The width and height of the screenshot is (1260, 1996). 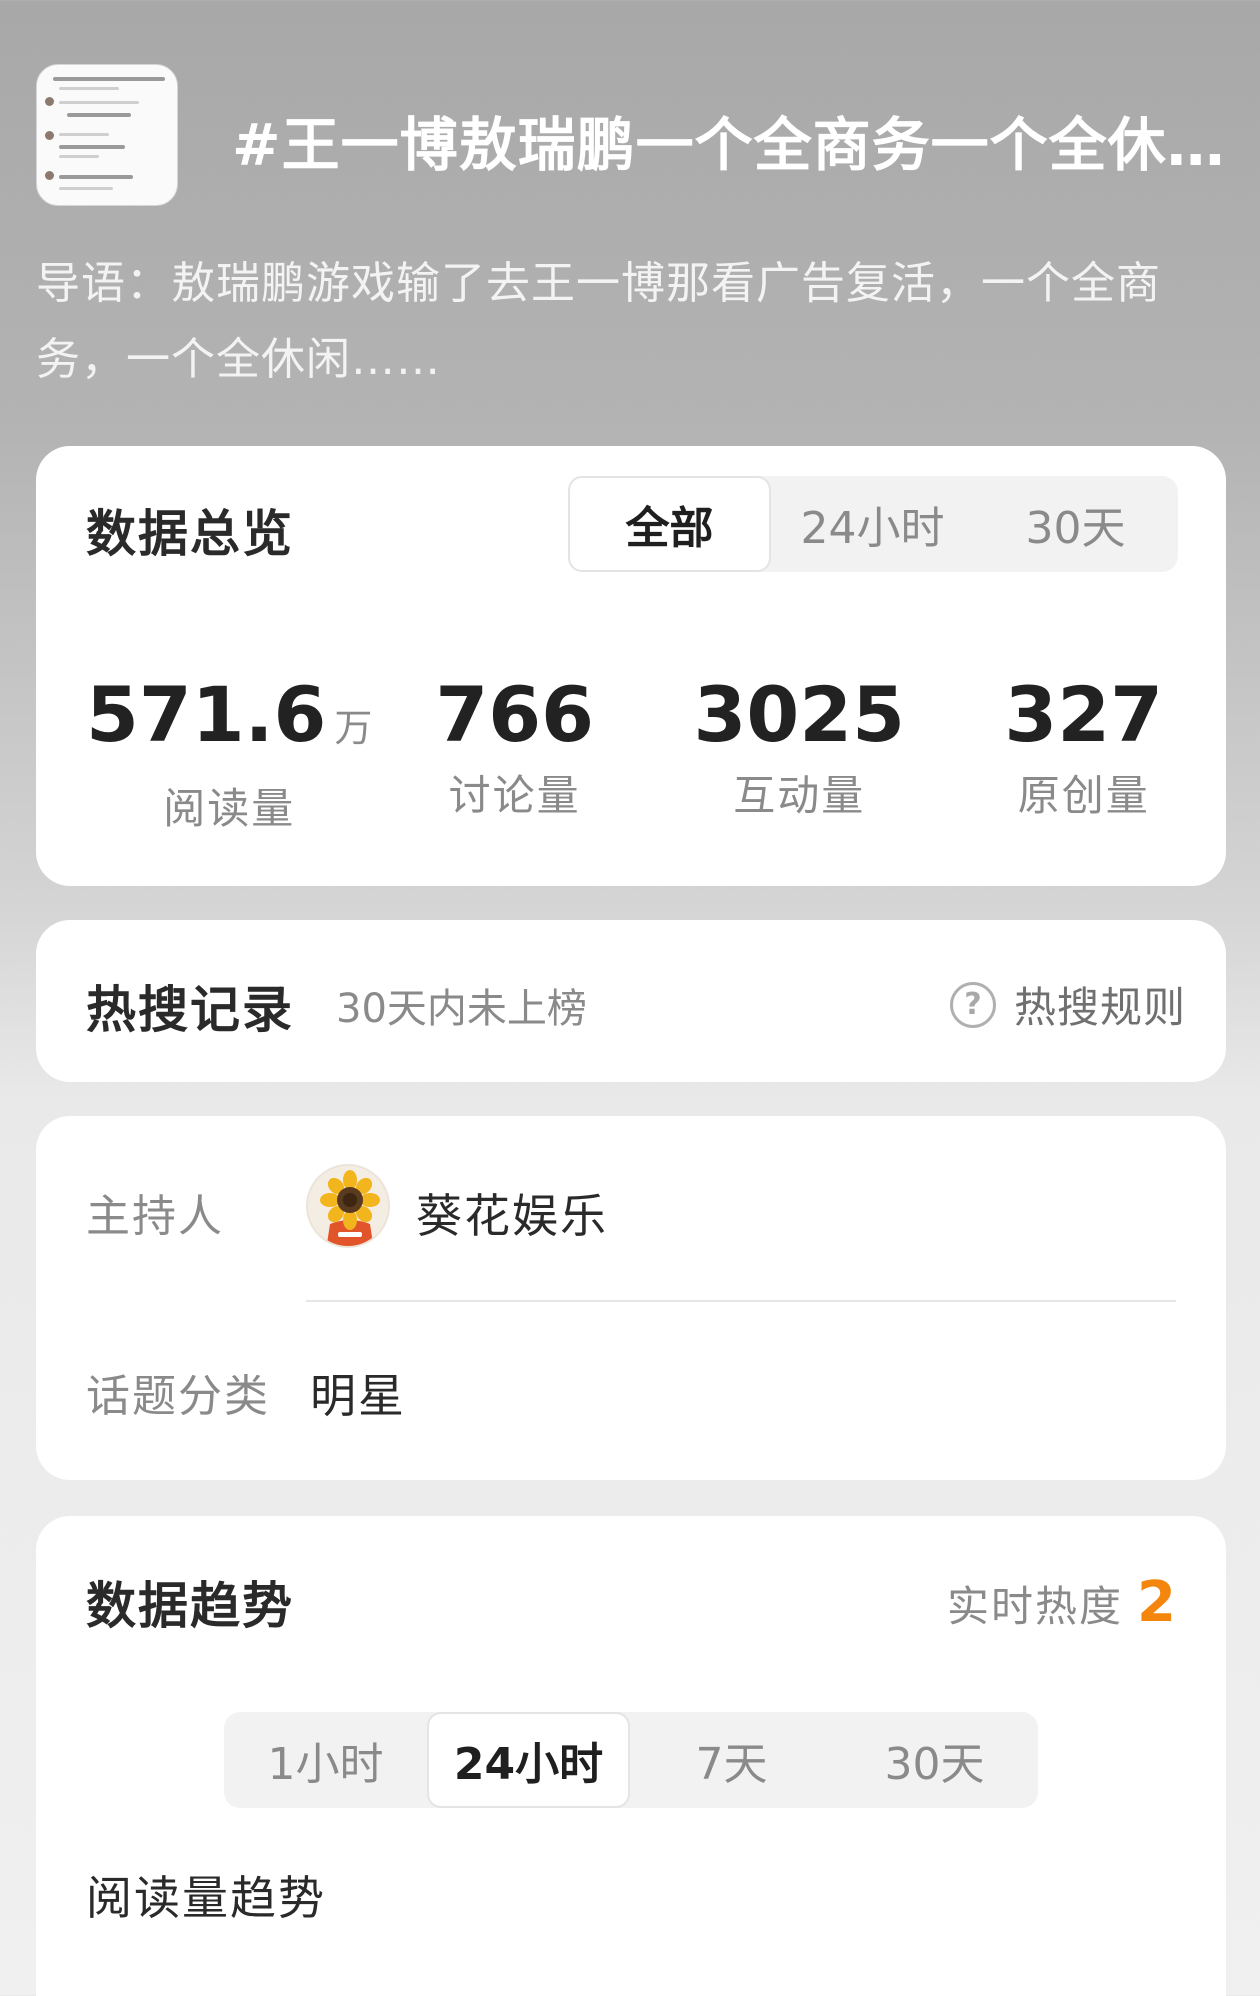 What do you see at coordinates (1035, 1606) in the screenshot?
I see `realtime-heat-label: 实时热度` at bounding box center [1035, 1606].